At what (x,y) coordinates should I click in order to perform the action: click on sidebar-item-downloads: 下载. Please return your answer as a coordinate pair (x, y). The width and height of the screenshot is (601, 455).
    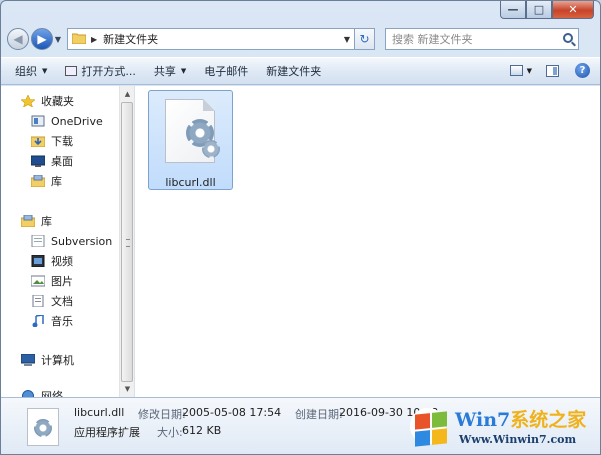
    Looking at the image, I should click on (51, 141).